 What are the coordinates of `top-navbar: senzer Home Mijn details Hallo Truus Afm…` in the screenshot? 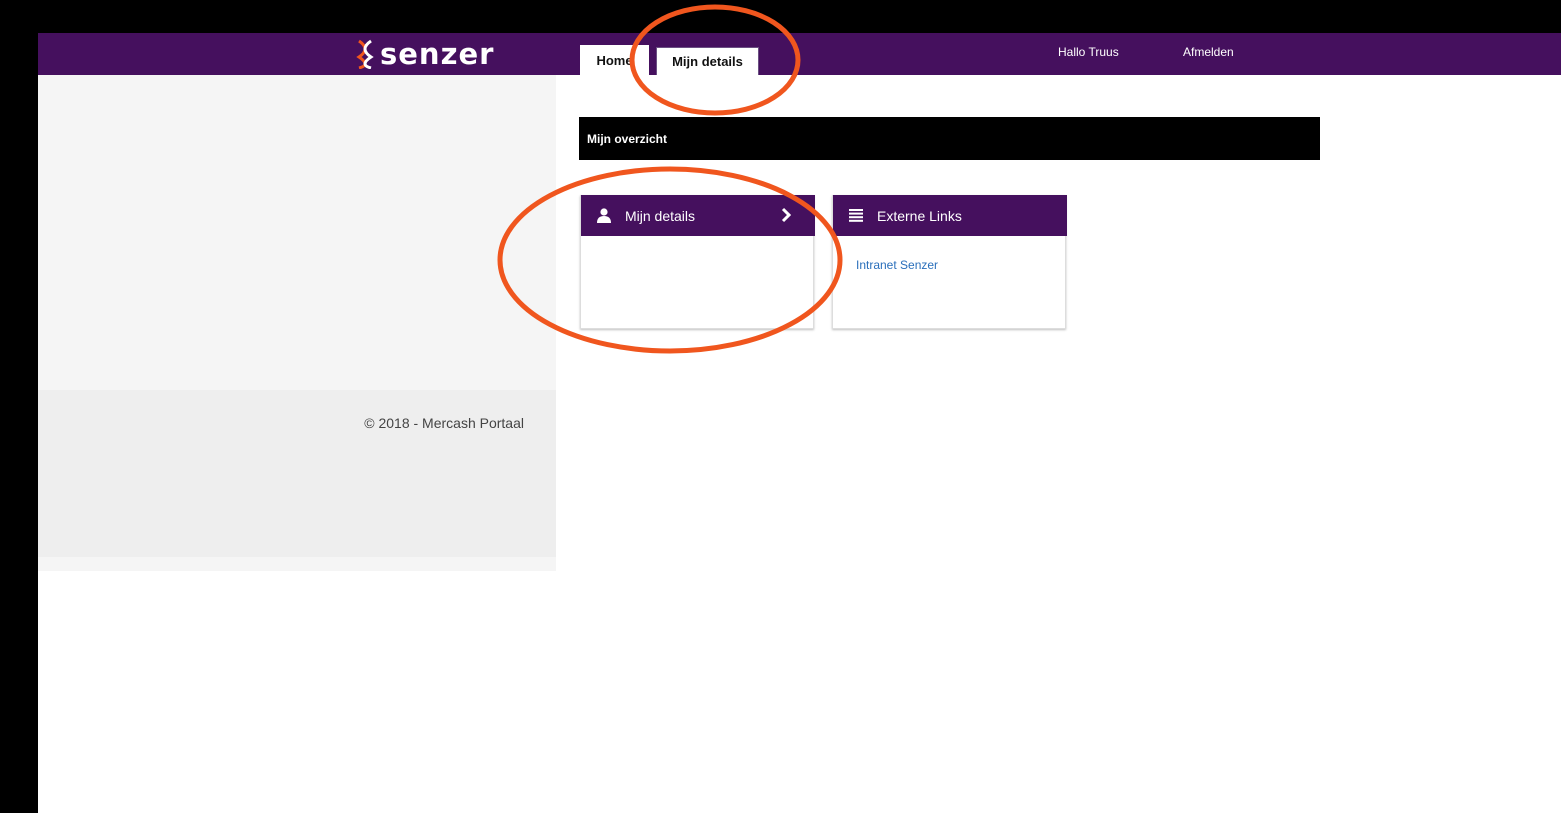 It's located at (799, 54).